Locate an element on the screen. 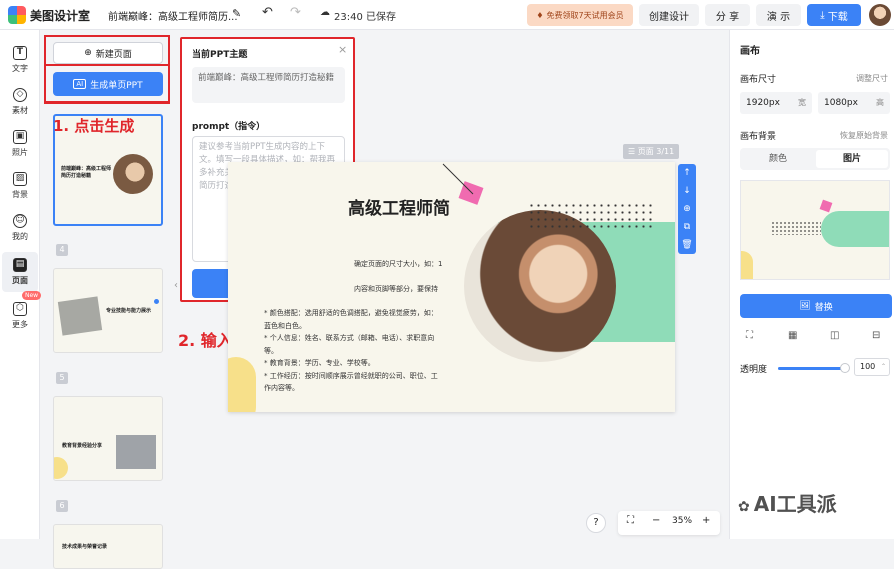  rail-item-more: ⬡ 更多 is located at coordinates (20, 316).